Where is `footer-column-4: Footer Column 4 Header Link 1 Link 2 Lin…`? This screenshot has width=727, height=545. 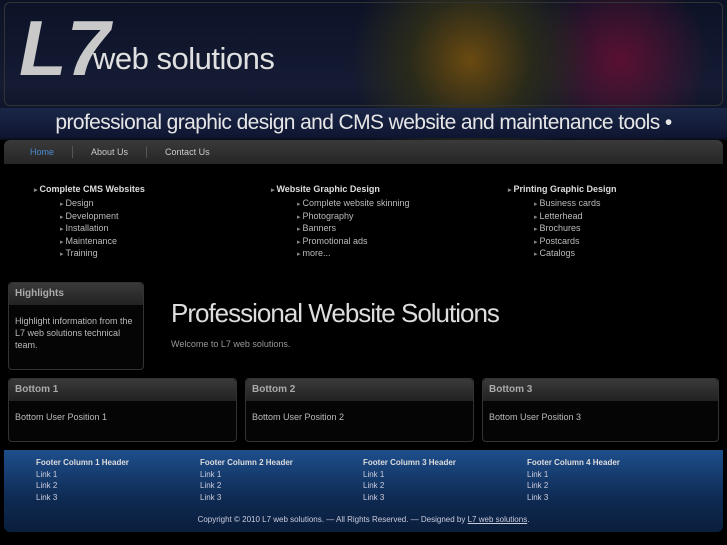 footer-column-4: Footer Column 4 Header Link 1 Link 2 Lin… is located at coordinates (573, 480).